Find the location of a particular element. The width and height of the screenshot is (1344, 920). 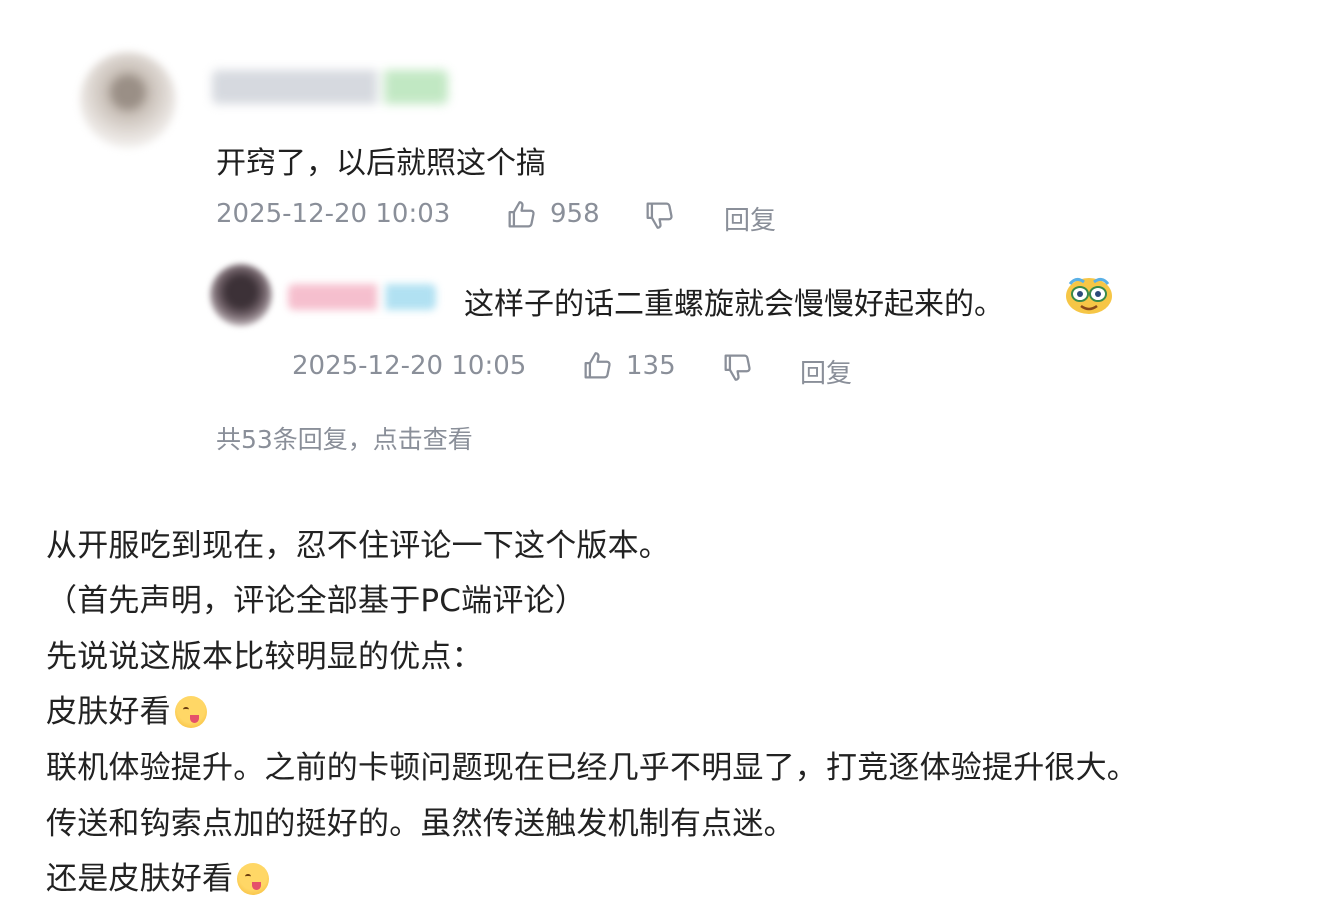

article-line: 从开服吃到现在，忍不住评论一下这个版本。 is located at coordinates (358, 546).